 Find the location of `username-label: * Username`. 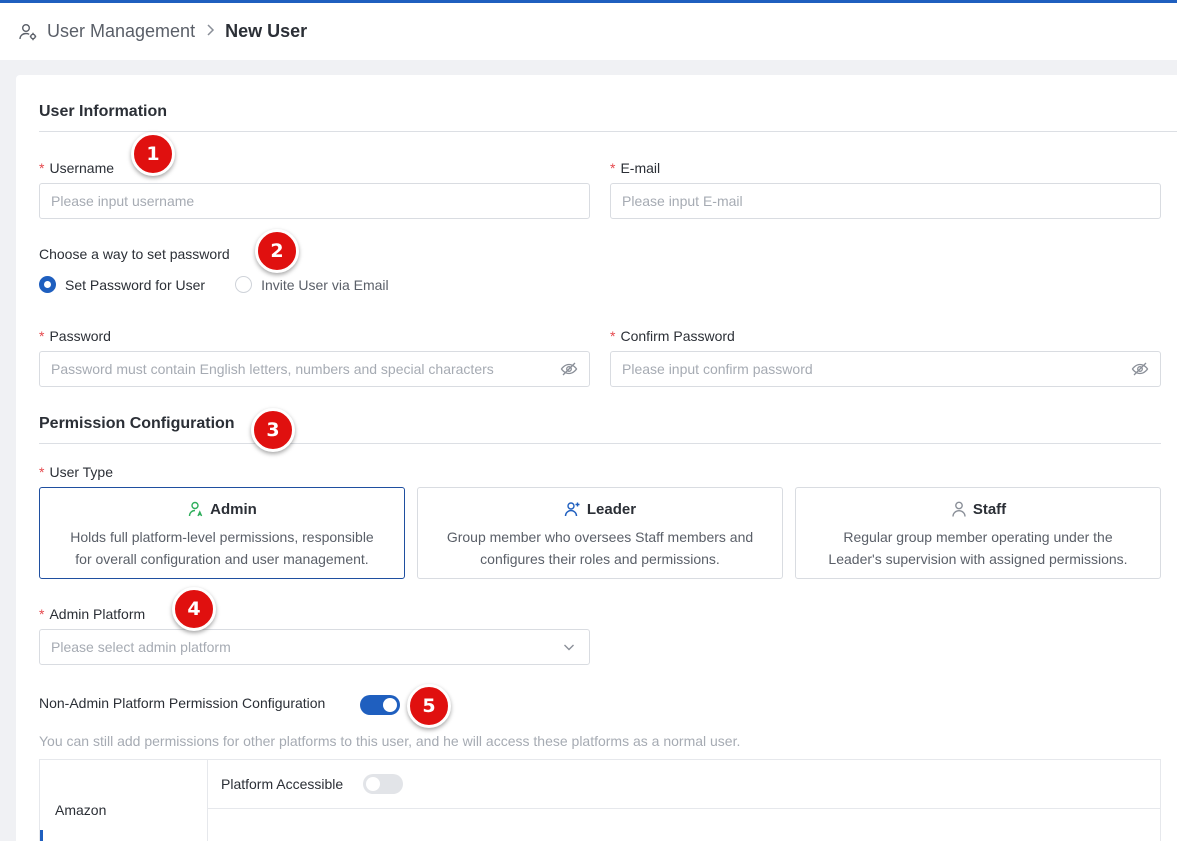

username-label: * Username is located at coordinates (76, 168).